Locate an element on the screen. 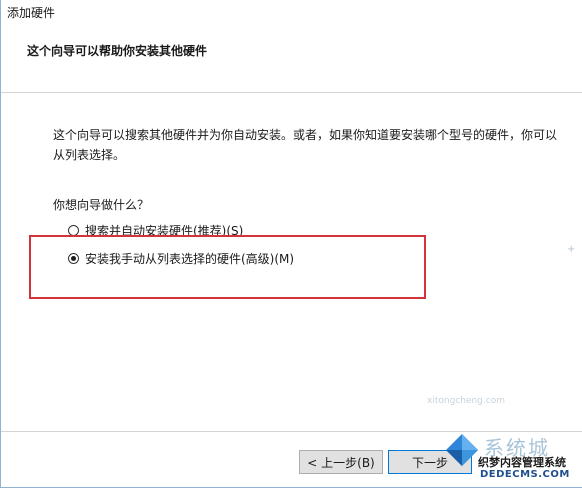 This screenshot has height=488, width=582. watermark: 系统城 织梦内容管理系统 DEDECMS.COM is located at coordinates (503, 457).